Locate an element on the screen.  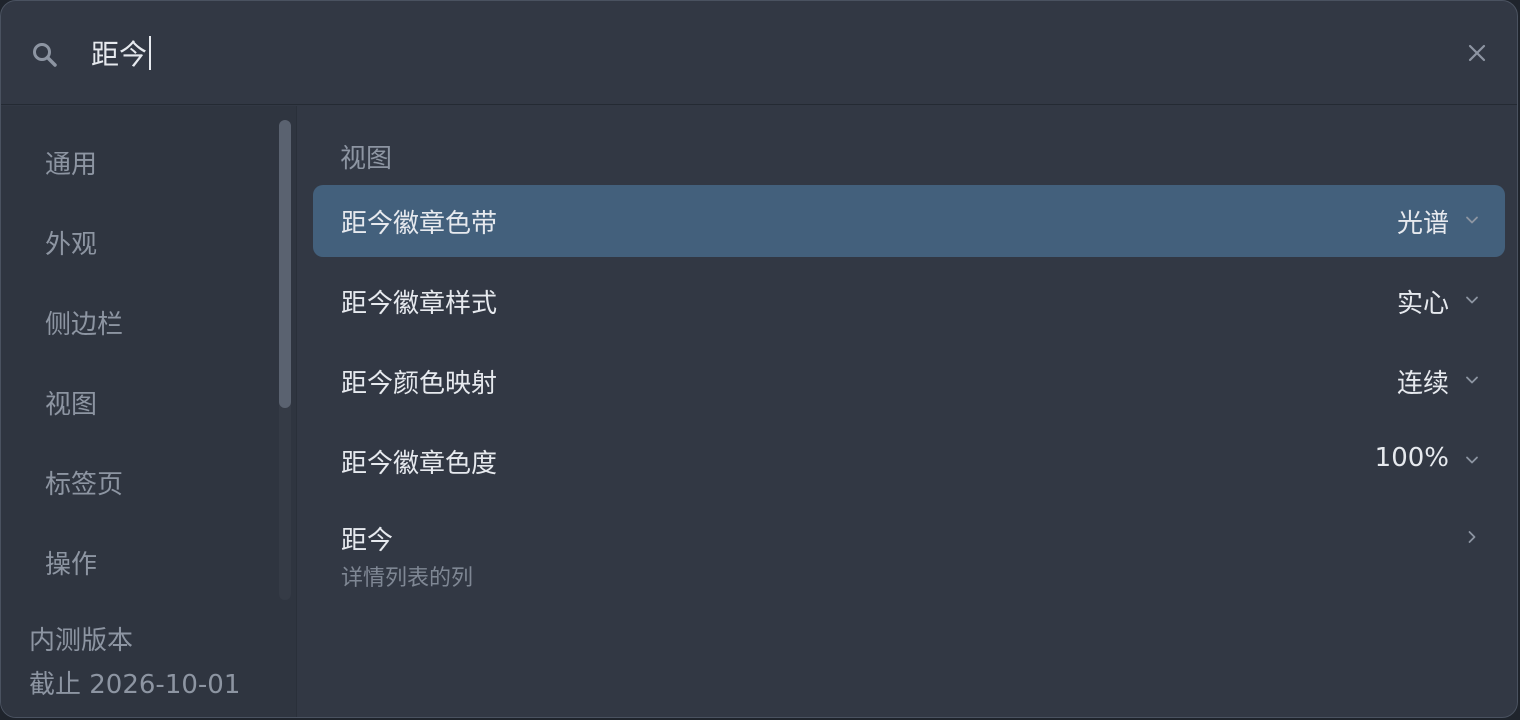
sidebar-item-actions: 操作 is located at coordinates (71, 562).